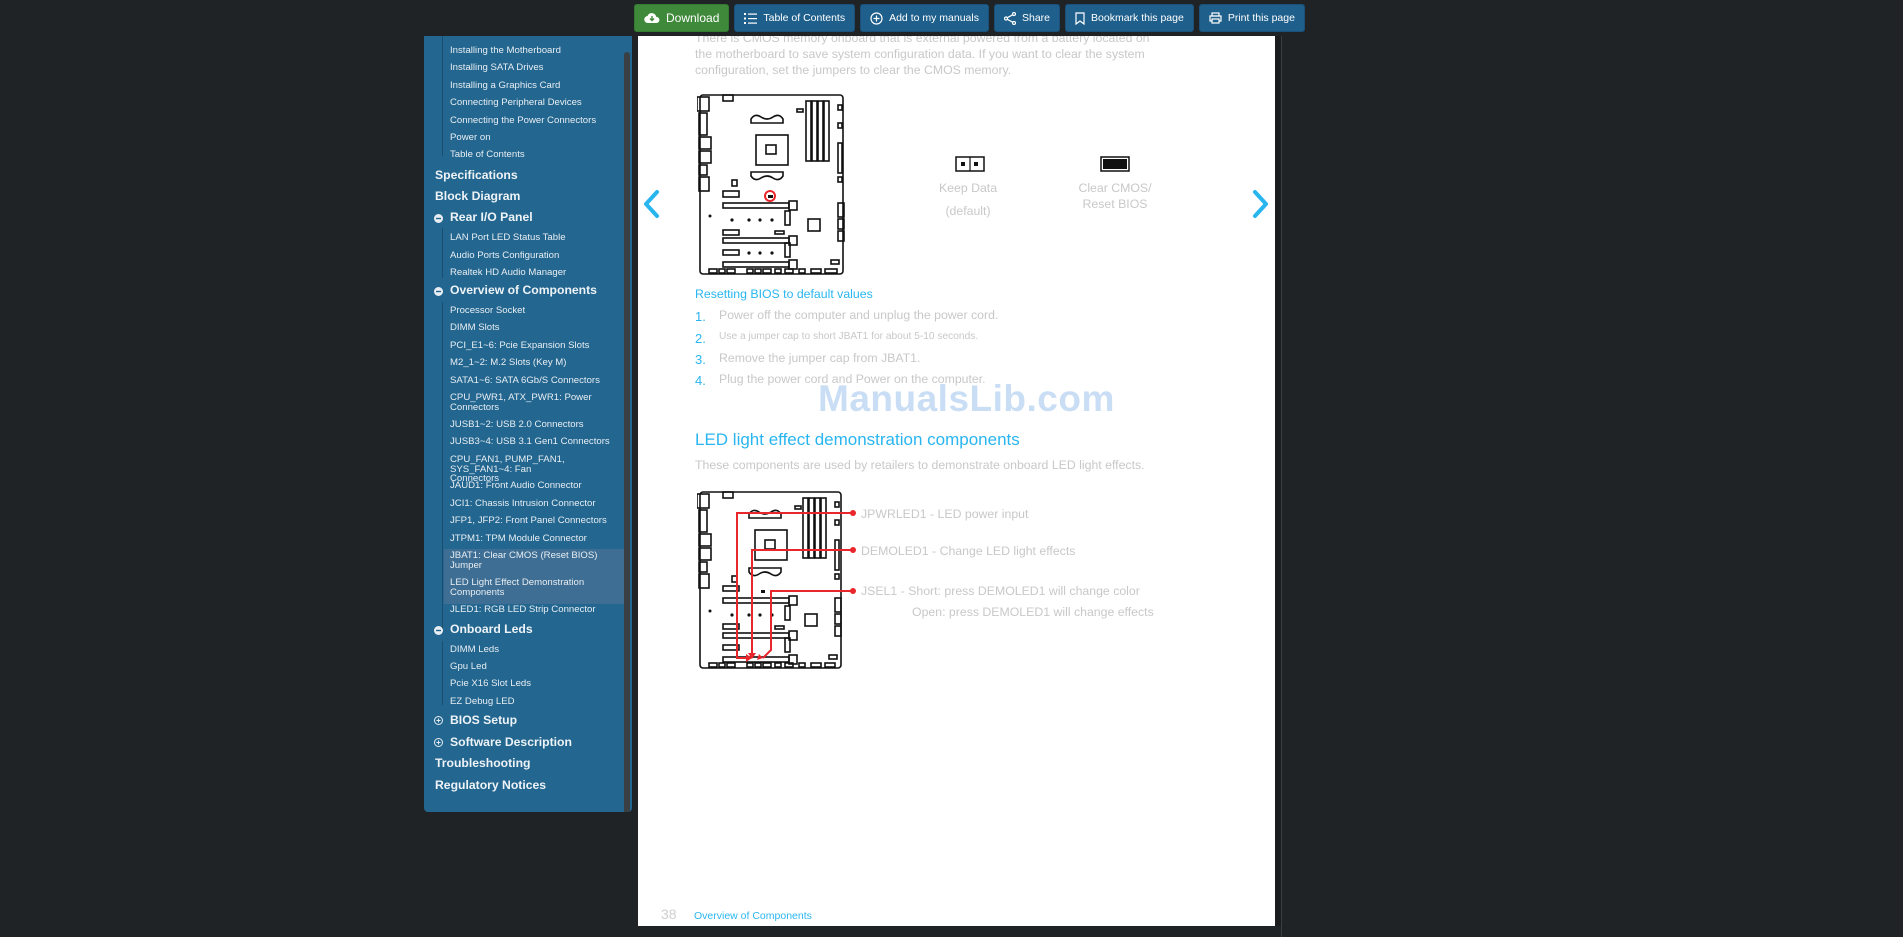 This screenshot has width=1903, height=937. Describe the element at coordinates (490, 785) in the screenshot. I see `sidebar-item-regulatory-notices: Regulatory Notices` at that location.